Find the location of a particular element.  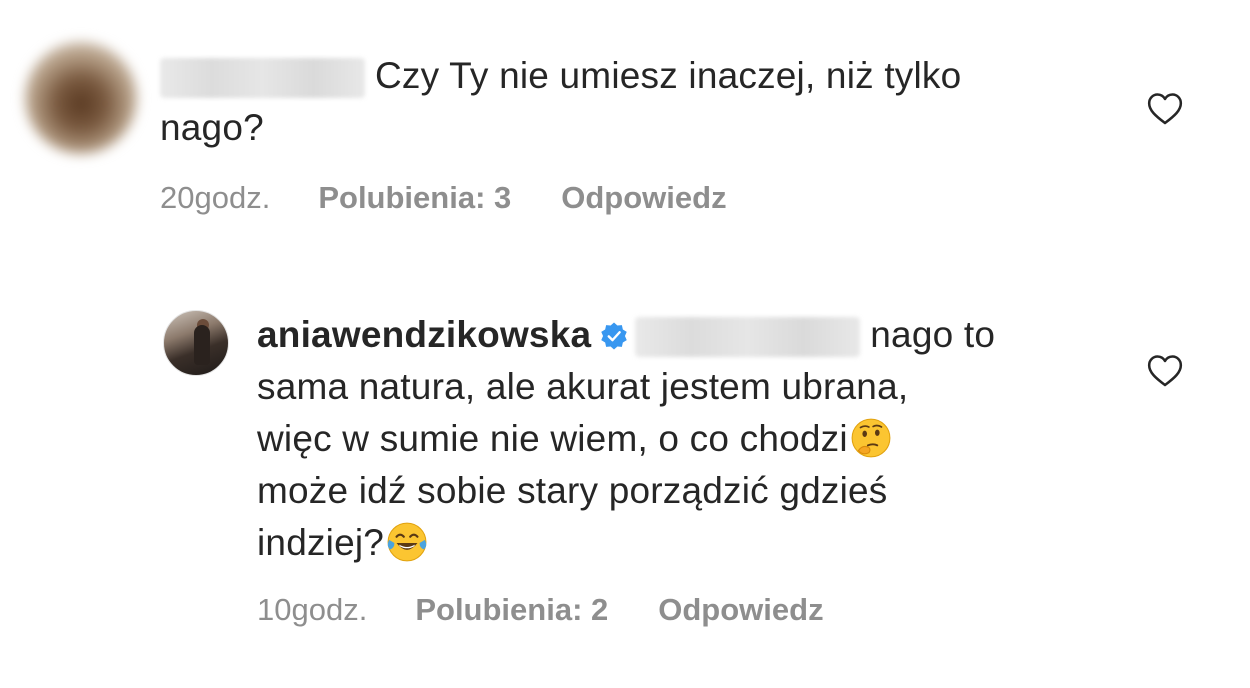

blurred-mention is located at coordinates (748, 337).